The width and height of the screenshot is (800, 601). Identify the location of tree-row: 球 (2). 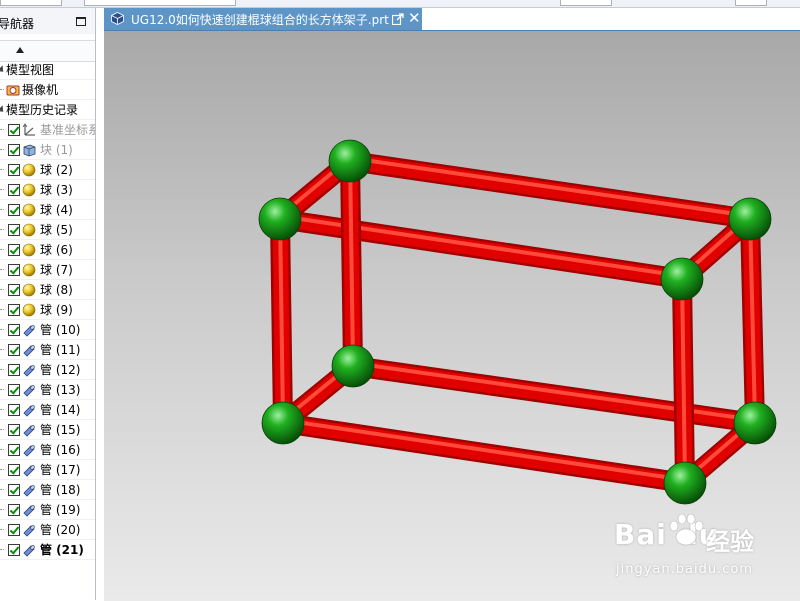
(47, 170).